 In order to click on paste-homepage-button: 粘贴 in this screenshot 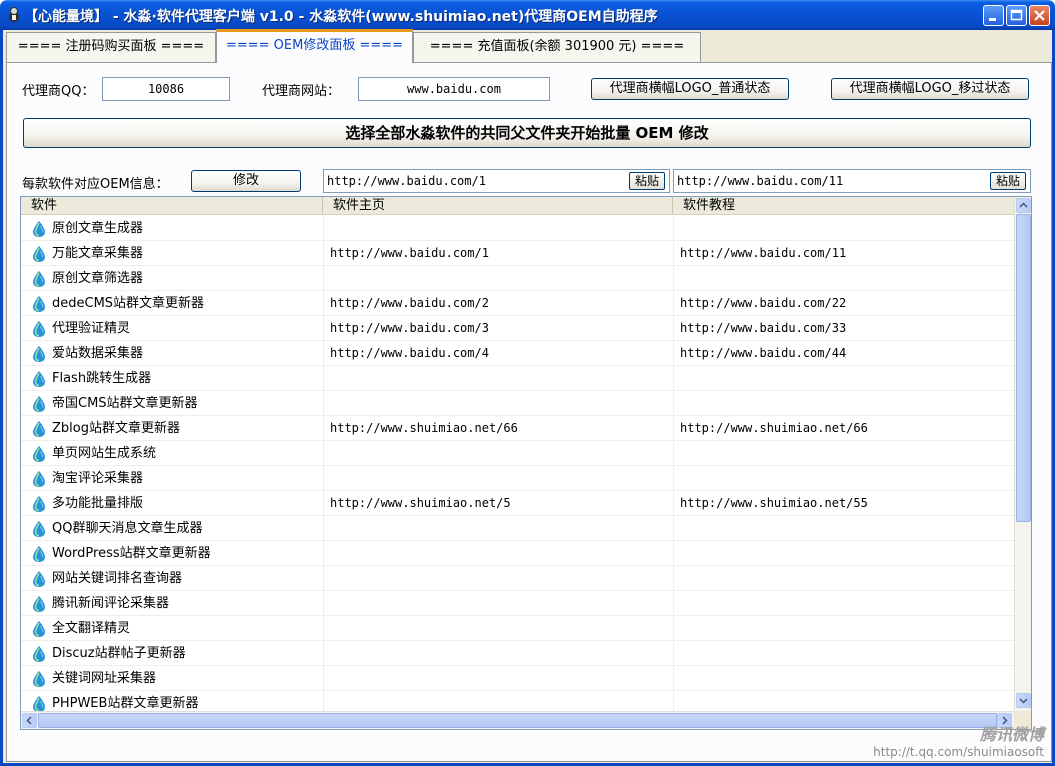, I will do `click(647, 181)`.